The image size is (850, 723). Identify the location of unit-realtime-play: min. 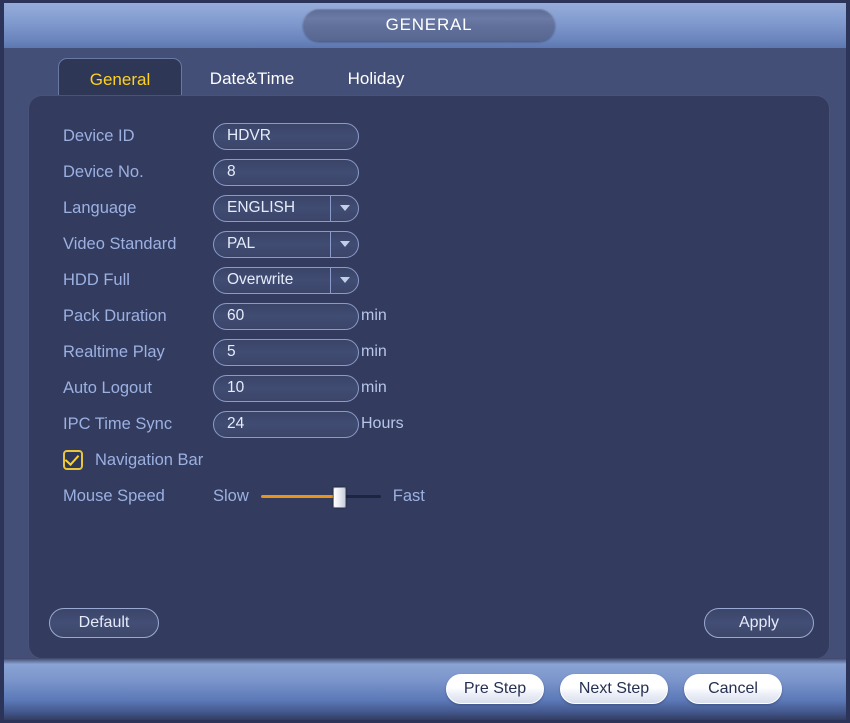
(374, 351).